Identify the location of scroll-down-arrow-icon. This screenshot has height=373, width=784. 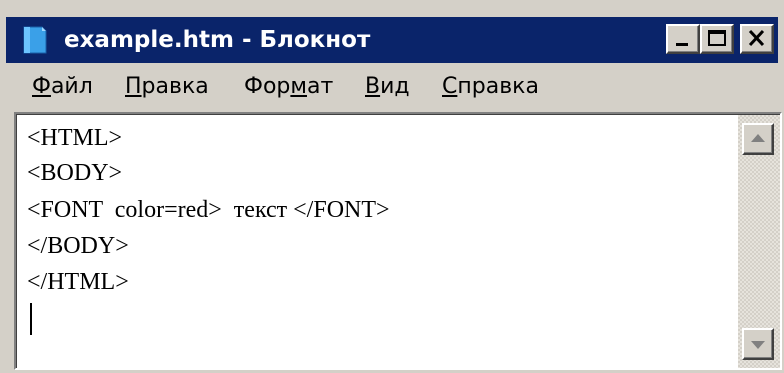
(758, 345).